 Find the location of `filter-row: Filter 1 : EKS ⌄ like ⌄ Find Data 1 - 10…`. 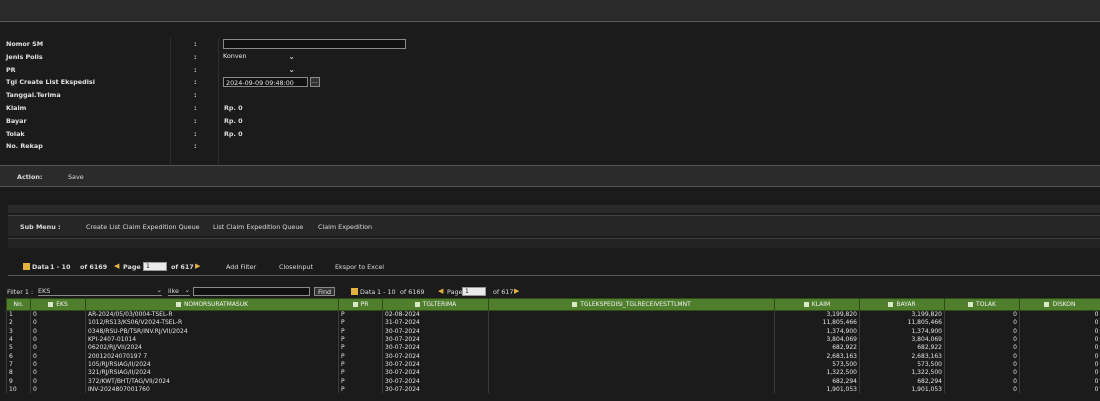

filter-row: Filter 1 : EKS ⌄ like ⌄ Find Data 1 - 10… is located at coordinates (550, 292).